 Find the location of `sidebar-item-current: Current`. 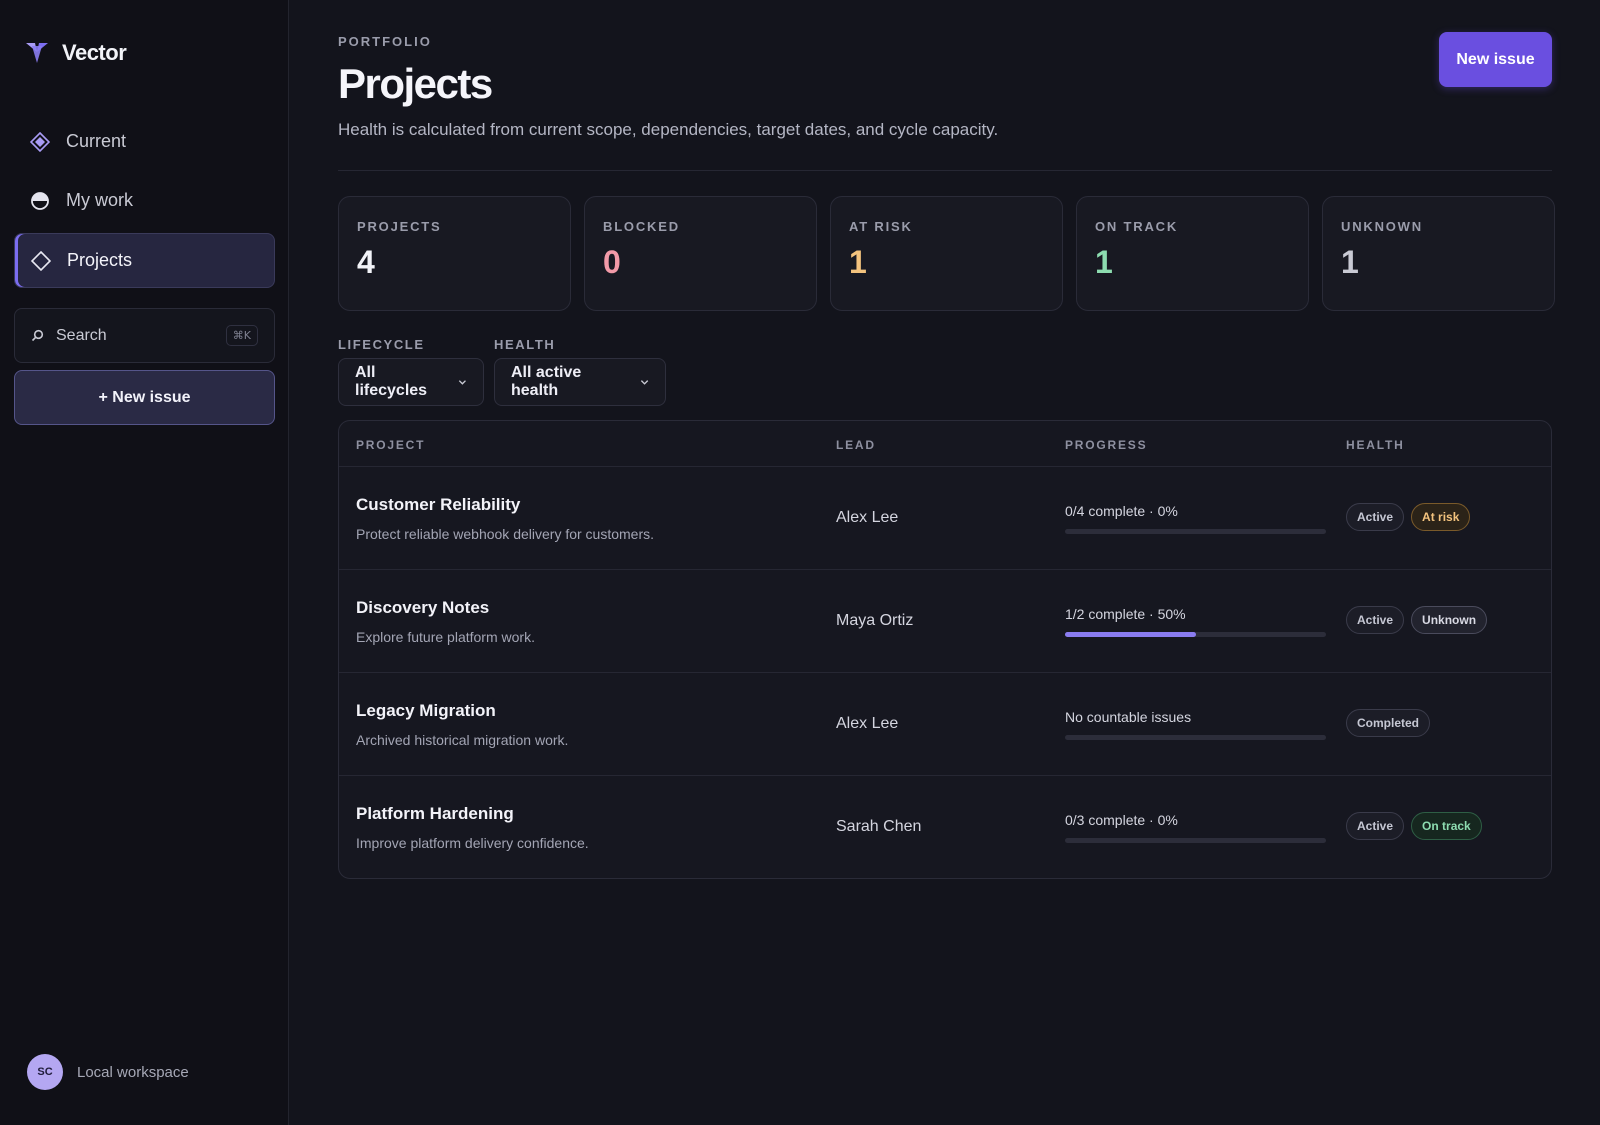

sidebar-item-current: Current is located at coordinates (144, 141).